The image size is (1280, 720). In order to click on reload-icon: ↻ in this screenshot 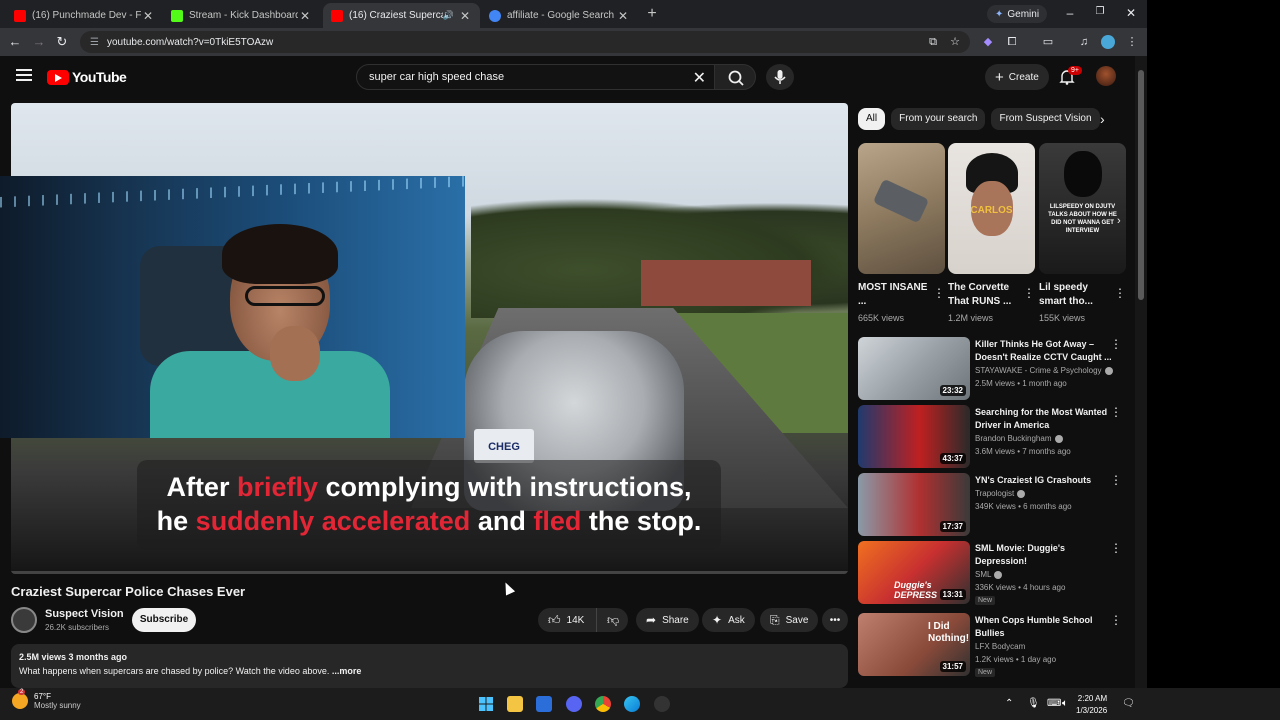, I will do `click(62, 42)`.